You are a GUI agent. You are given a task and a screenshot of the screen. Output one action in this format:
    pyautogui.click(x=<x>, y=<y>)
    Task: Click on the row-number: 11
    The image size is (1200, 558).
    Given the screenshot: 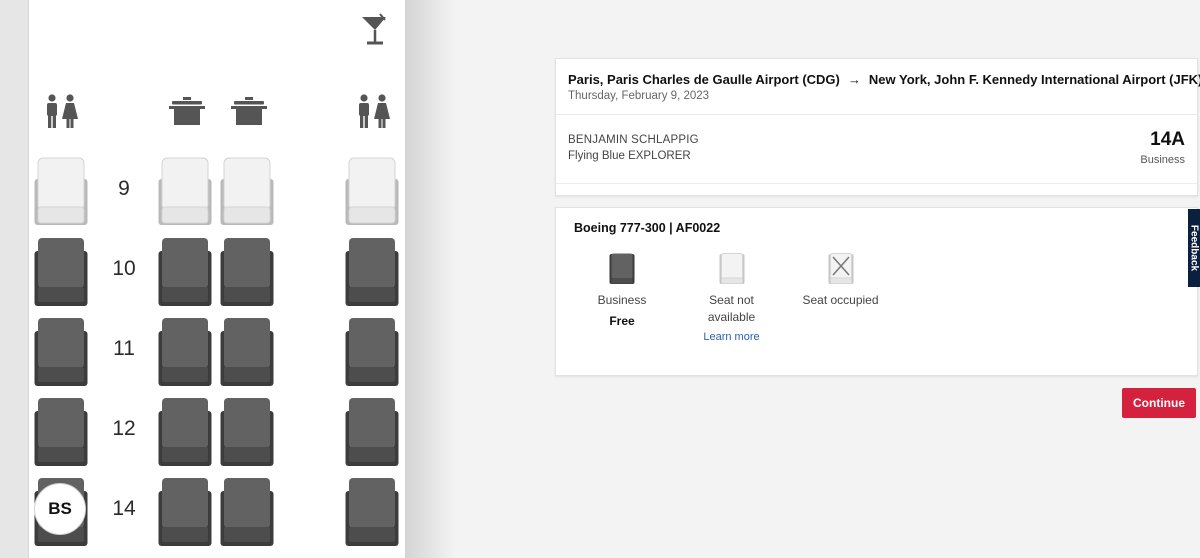 What is the action you would take?
    pyautogui.click(x=124, y=348)
    